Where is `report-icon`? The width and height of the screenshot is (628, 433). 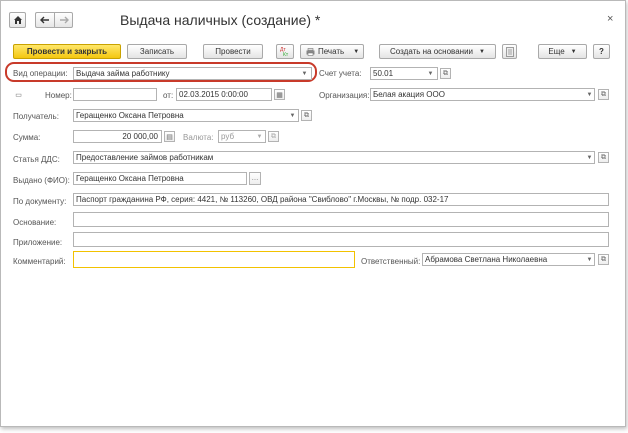 report-icon is located at coordinates (509, 51).